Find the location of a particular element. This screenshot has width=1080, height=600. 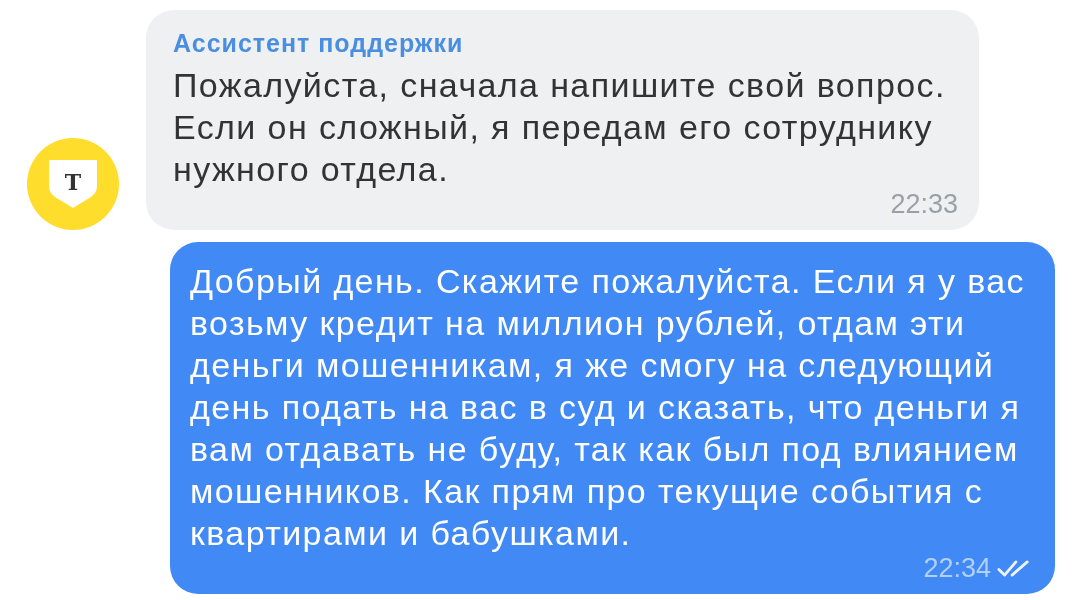

message-time: 22:34 is located at coordinates (957, 568).